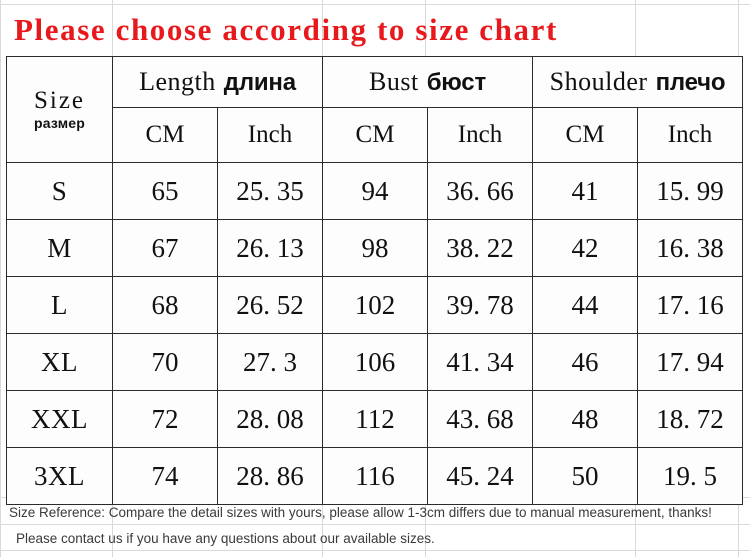 The height and width of the screenshot is (557, 750). I want to click on row-size-label: L, so click(59, 305).